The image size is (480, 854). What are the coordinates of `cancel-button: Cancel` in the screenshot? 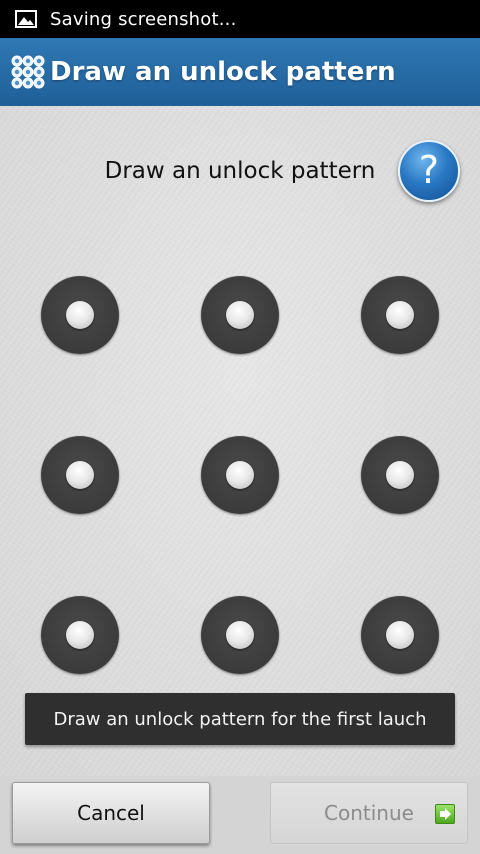 It's located at (111, 813).